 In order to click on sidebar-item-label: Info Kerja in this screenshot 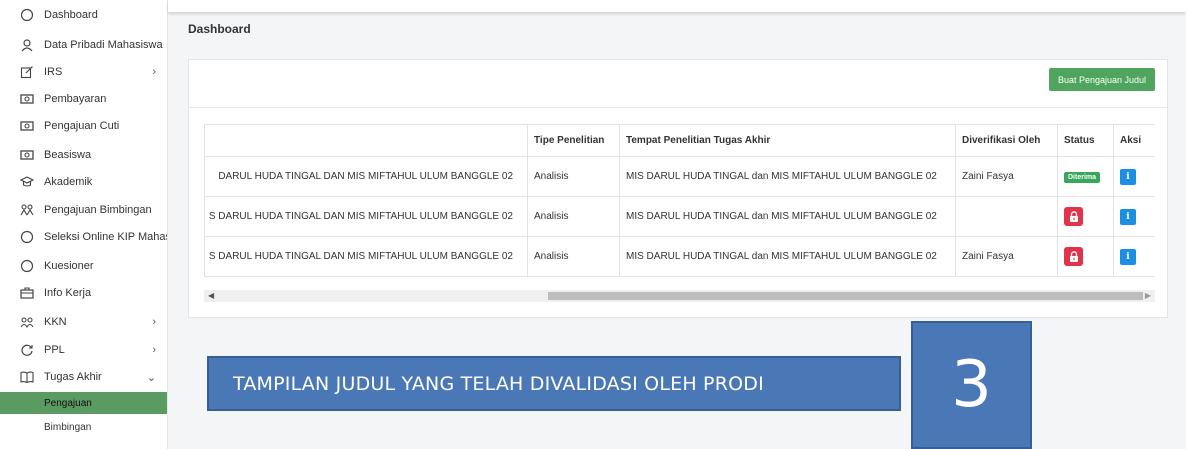, I will do `click(68, 293)`.